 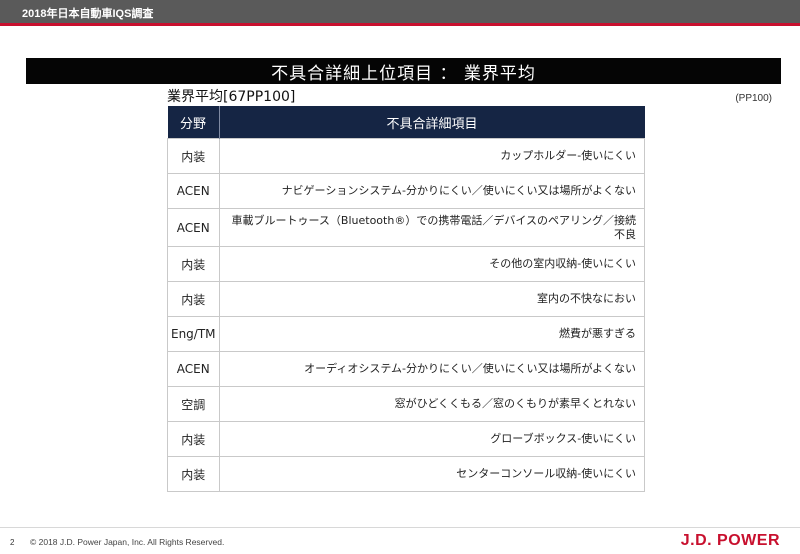 I want to click on row-item: 室内の不快なにおい, so click(x=431, y=299).